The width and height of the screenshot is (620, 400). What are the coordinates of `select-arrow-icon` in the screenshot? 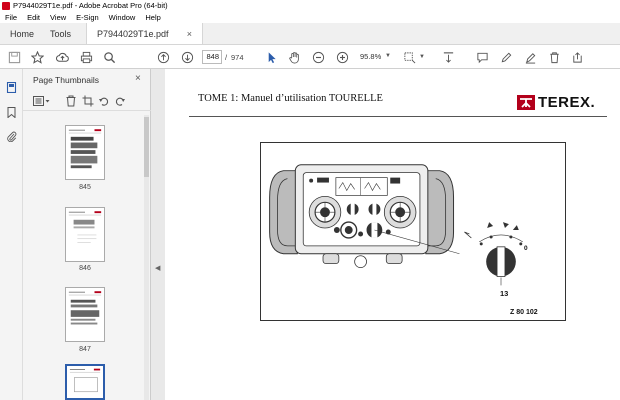 It's located at (271, 57).